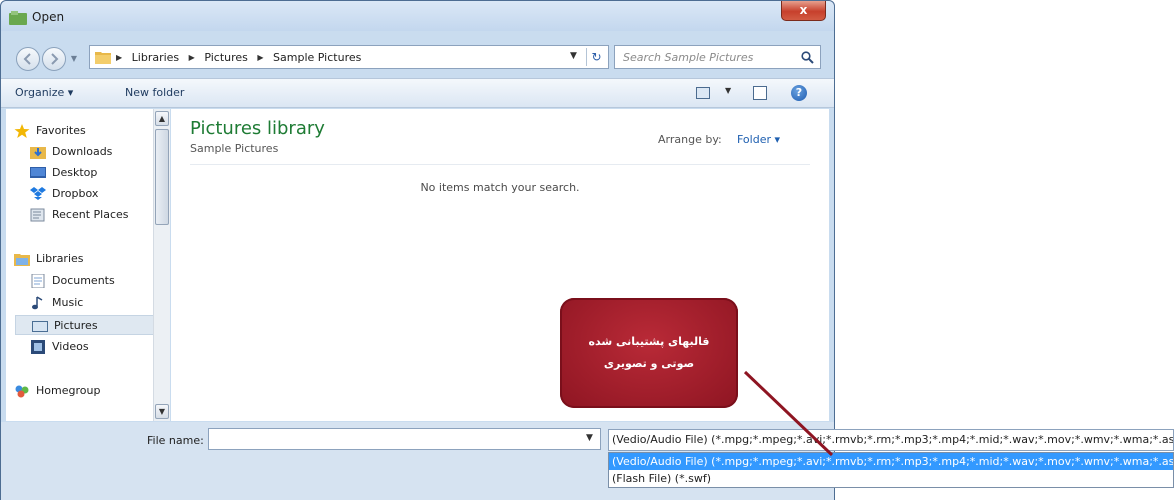 The width and height of the screenshot is (1174, 500). Describe the element at coordinates (154, 92) in the screenshot. I see `new-folder-button: New folder` at that location.